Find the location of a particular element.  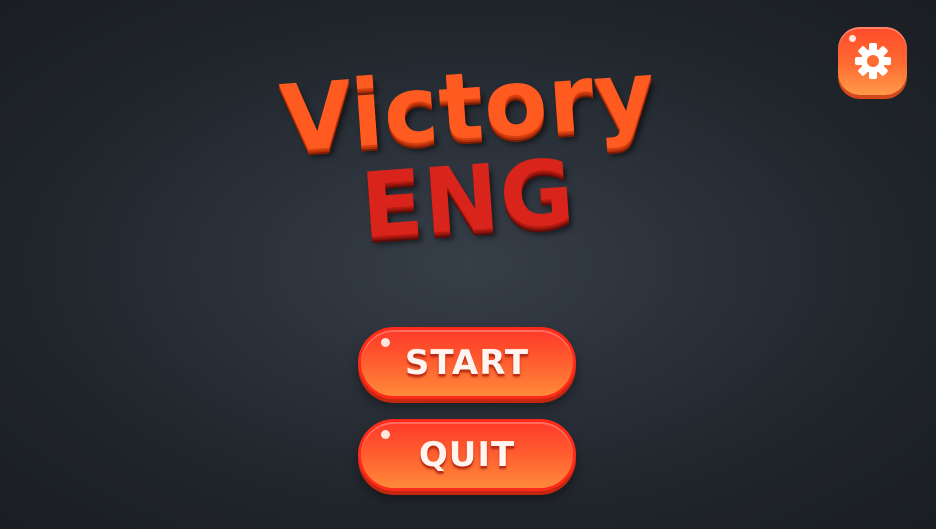

quit-button: QUIT is located at coordinates (467, 455).